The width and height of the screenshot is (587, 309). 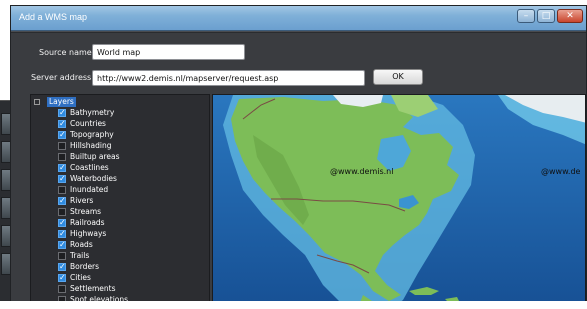 I want to click on close-button: ✕, so click(x=570, y=16).